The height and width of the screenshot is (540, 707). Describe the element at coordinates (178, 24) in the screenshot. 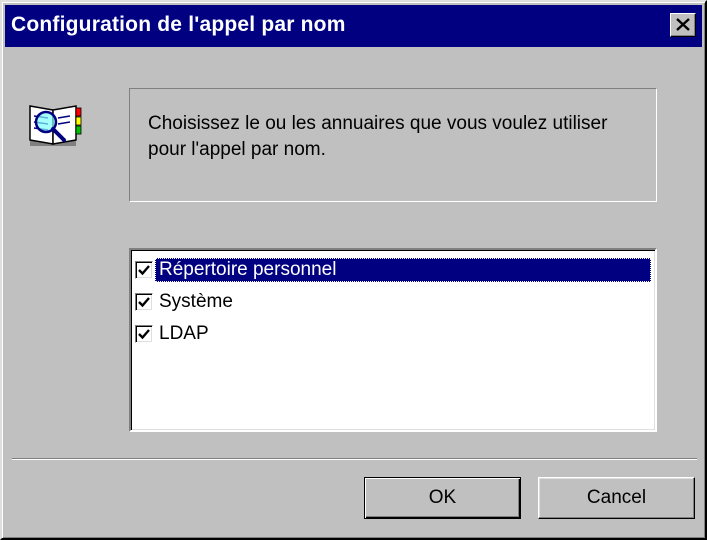

I see `window-title: Configuration de l'appel par nom` at that location.